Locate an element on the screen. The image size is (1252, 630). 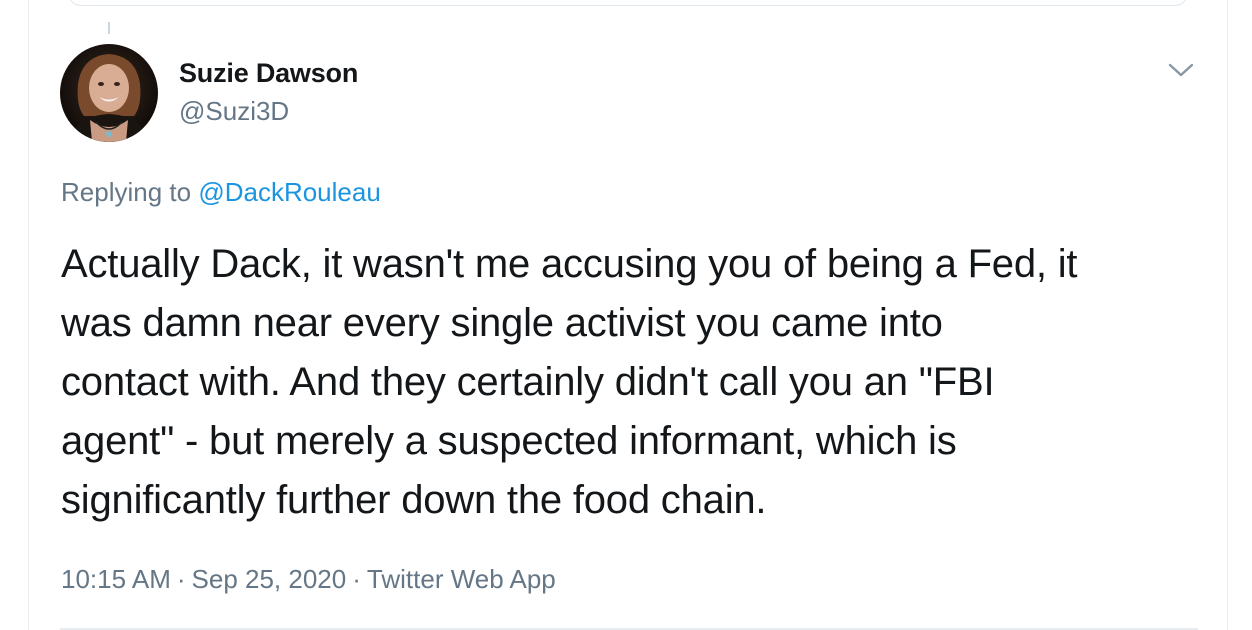
tweet-date: Sep 25, 2020 is located at coordinates (269, 579).